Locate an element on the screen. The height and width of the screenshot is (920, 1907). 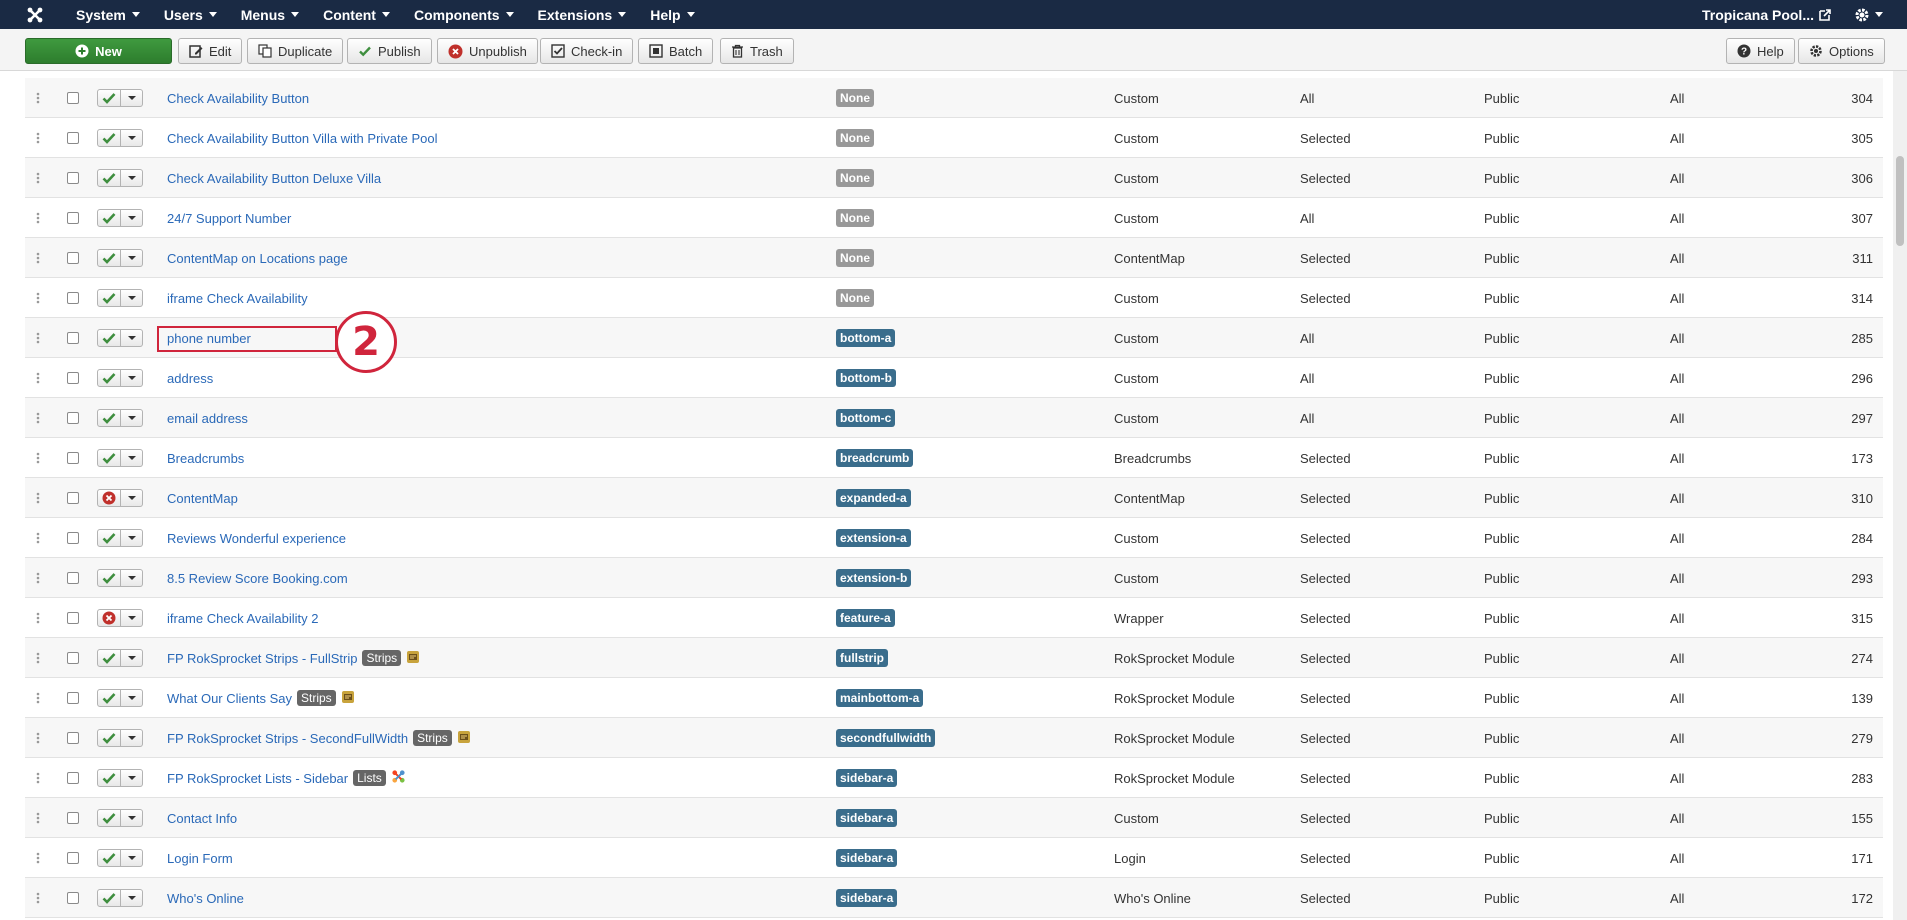
module-title-link: ContentMap is located at coordinates (202, 498).